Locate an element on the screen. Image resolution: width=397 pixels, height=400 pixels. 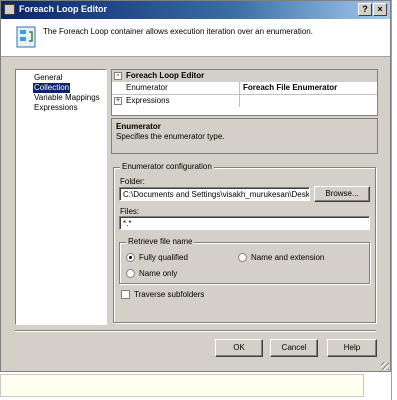
description-text: Specifies the enumerator type. is located at coordinates (170, 136).